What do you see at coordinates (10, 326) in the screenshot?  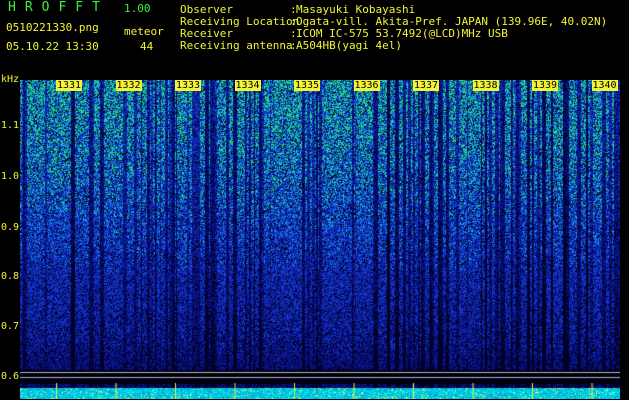 I see `freq-tick-label: 0.7` at bounding box center [10, 326].